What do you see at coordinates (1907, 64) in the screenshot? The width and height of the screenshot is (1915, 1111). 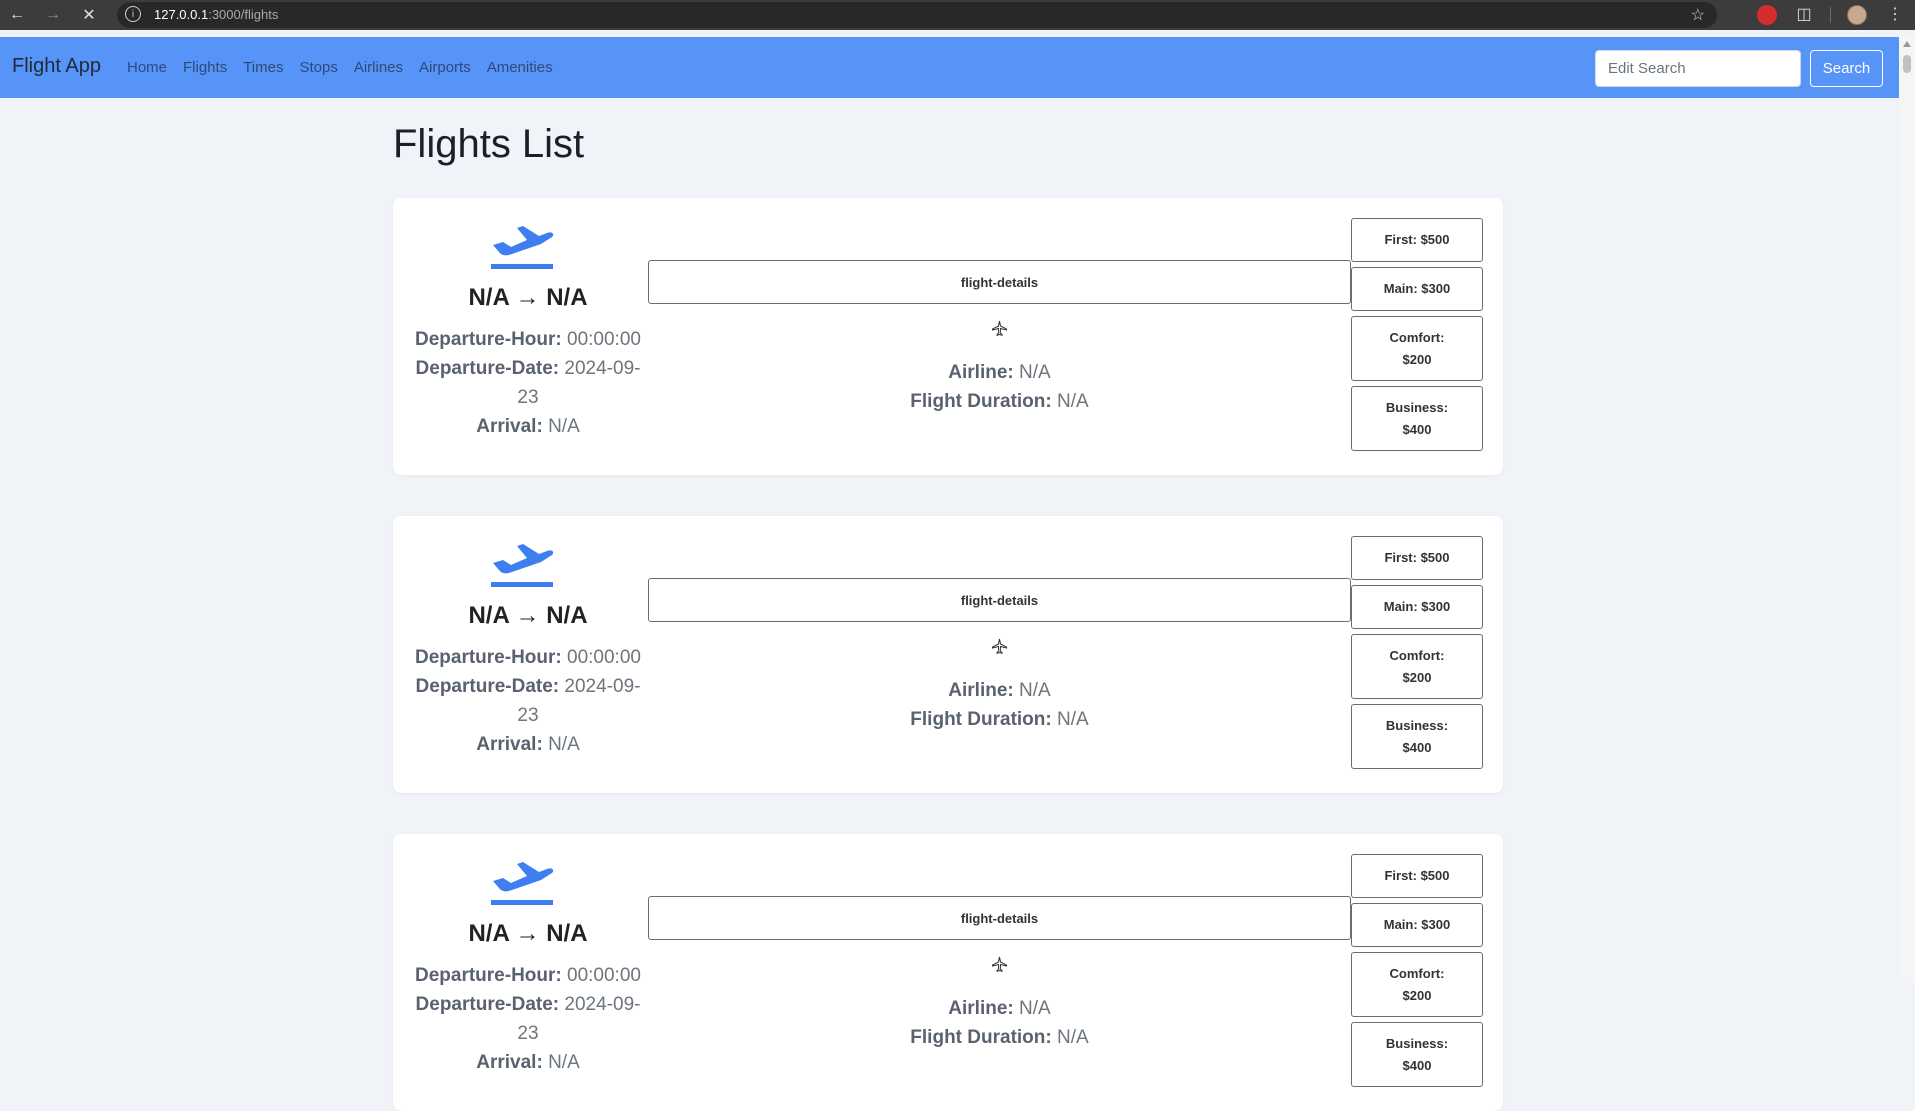 I see `scrollbar-thumb` at bounding box center [1907, 64].